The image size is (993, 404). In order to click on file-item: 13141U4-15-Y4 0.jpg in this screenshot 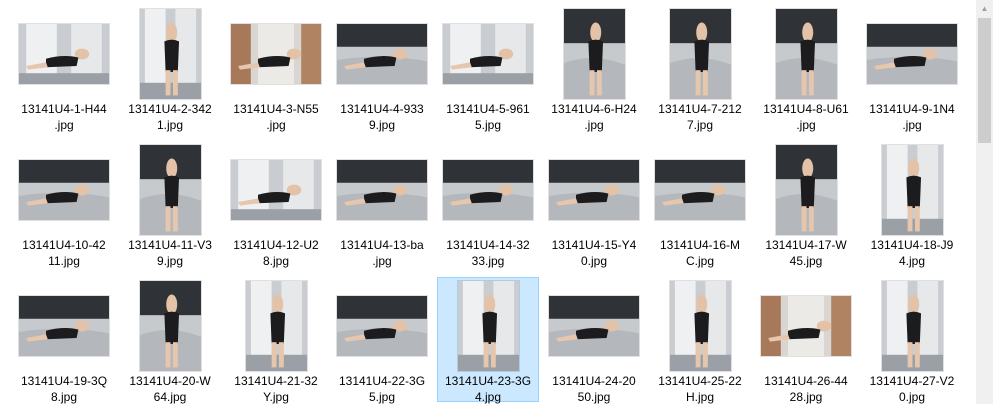, I will do `click(594, 205)`.